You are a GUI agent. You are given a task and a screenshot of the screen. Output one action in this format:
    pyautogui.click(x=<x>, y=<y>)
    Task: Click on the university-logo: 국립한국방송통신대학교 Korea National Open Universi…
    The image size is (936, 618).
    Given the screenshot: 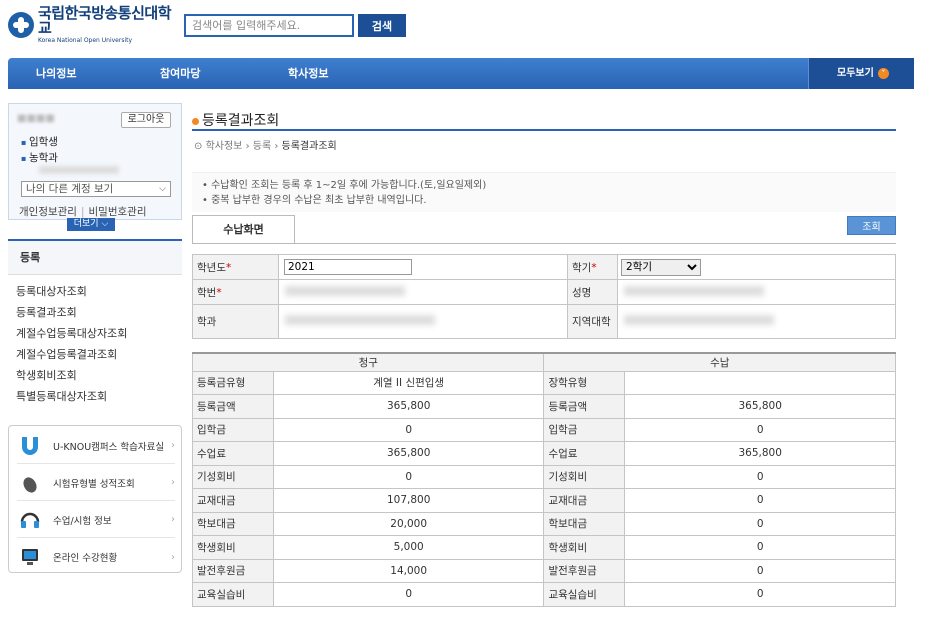 What is the action you would take?
    pyautogui.click(x=90, y=25)
    